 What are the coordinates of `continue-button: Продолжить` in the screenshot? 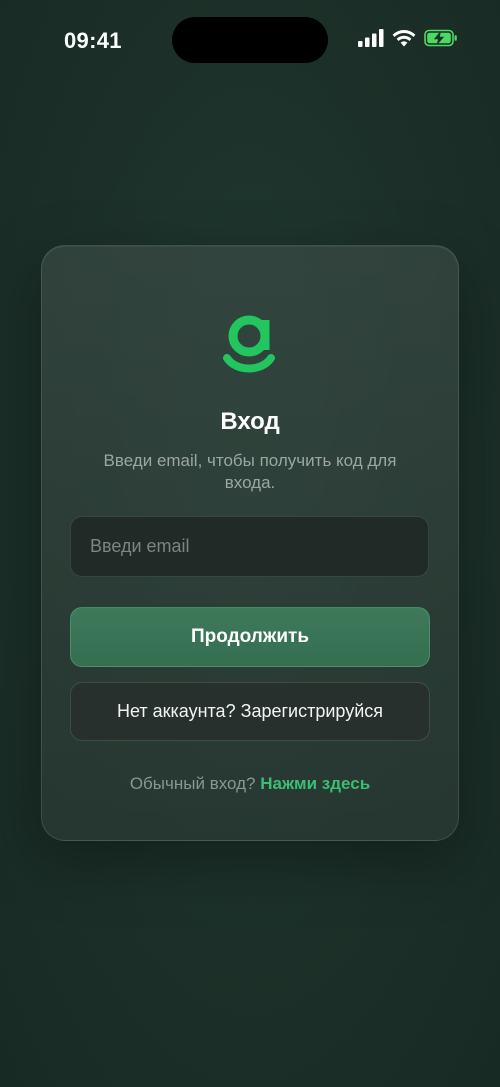 It's located at (250, 637).